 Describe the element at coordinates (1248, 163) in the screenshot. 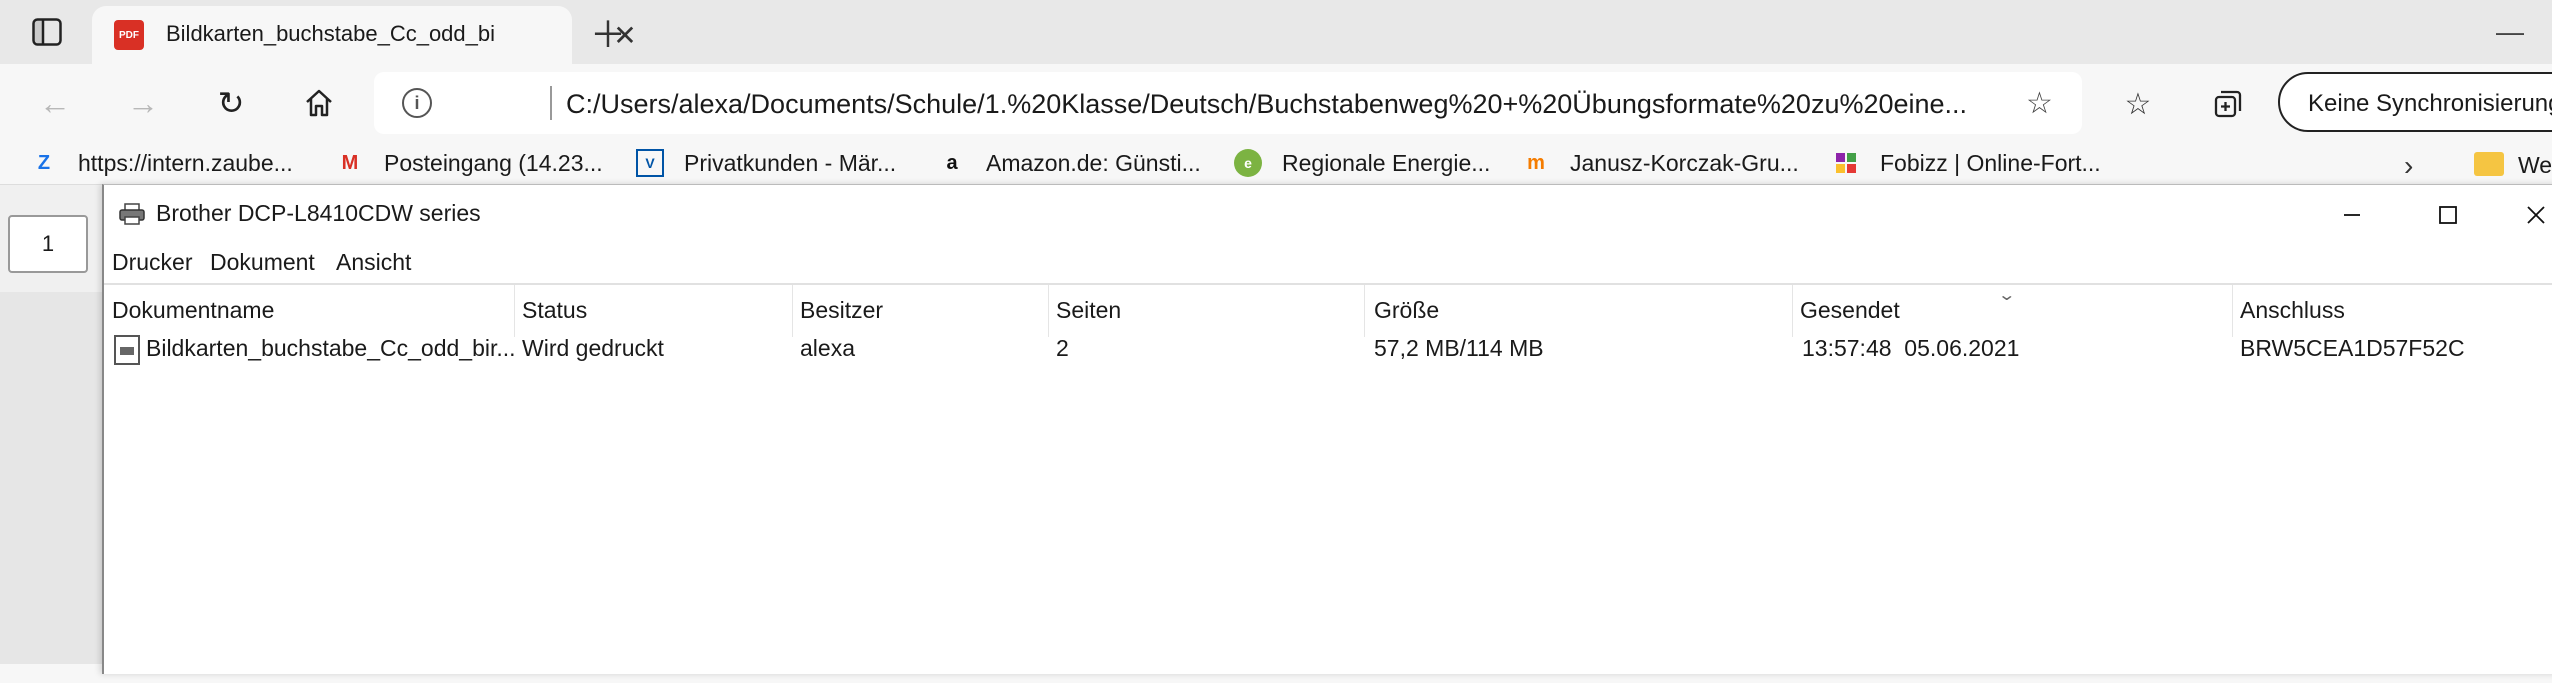

I see `energy-icon: e` at that location.